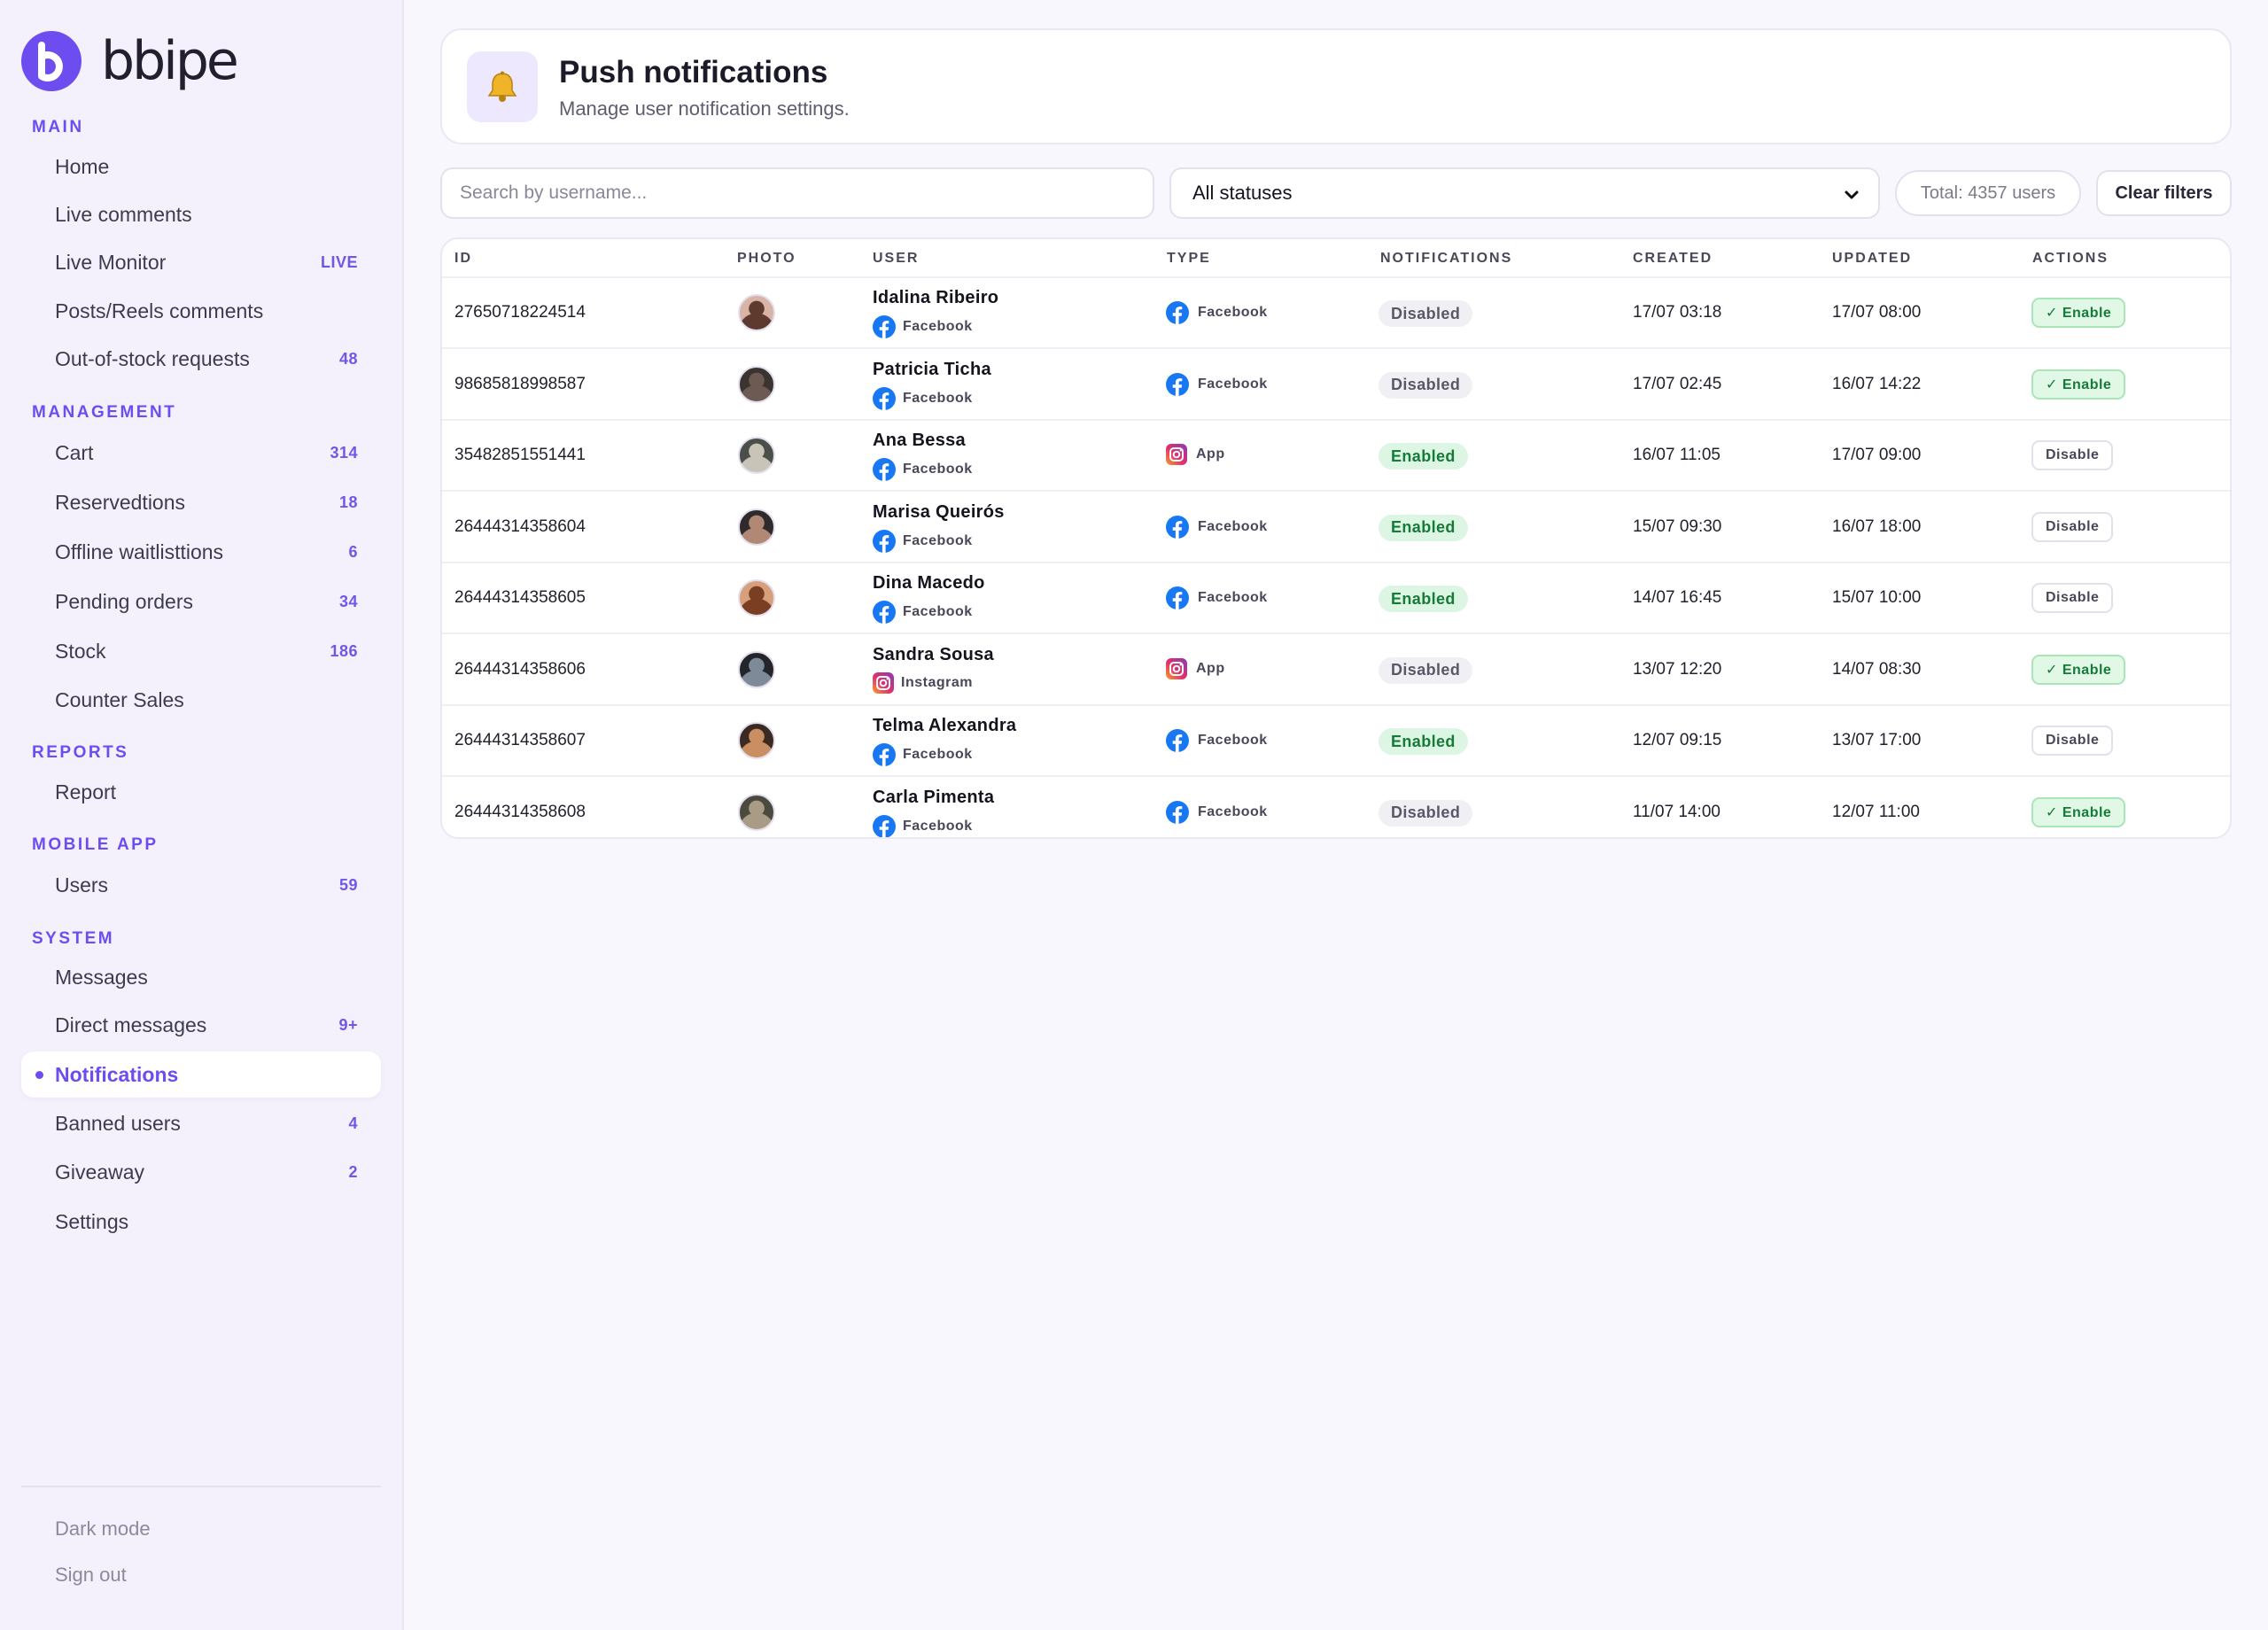 This screenshot has width=2268, height=1630. What do you see at coordinates (945, 725) in the screenshot?
I see `user-name: Telma Alexandra` at bounding box center [945, 725].